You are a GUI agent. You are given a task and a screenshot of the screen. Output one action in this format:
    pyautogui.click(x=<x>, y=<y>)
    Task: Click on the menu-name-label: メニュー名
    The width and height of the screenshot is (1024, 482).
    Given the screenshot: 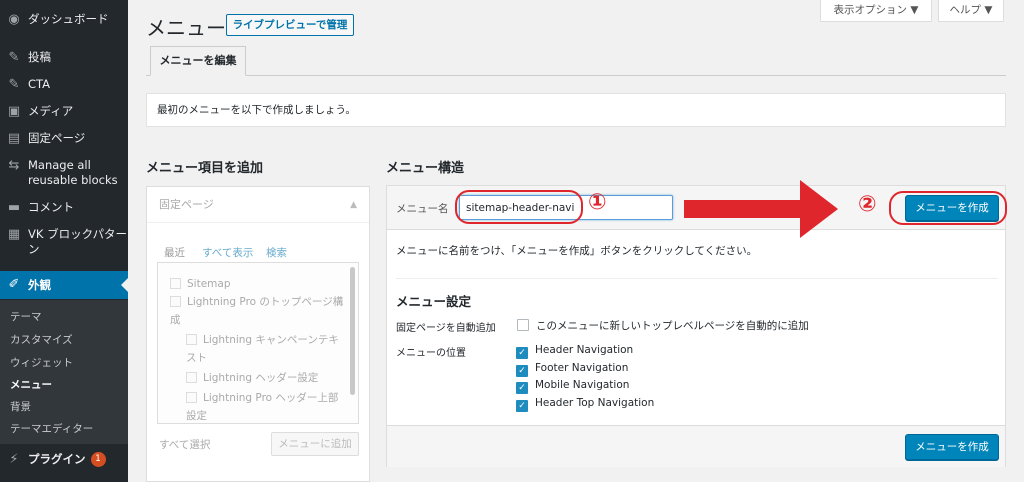 What is the action you would take?
    pyautogui.click(x=422, y=209)
    